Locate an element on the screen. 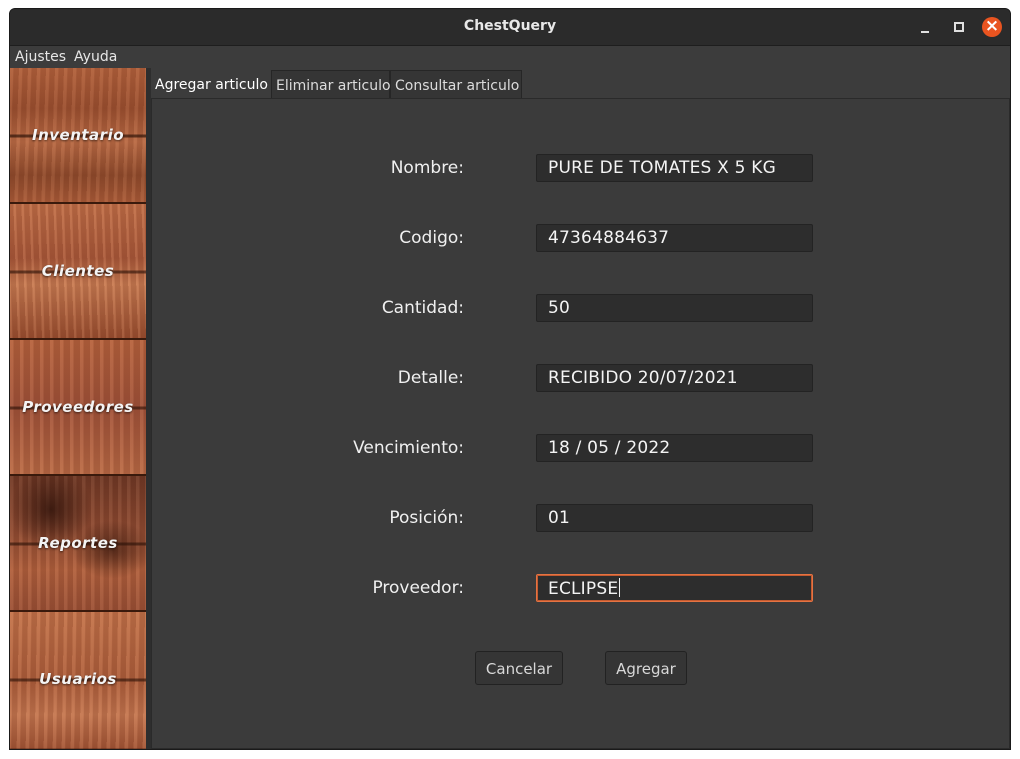  menu-bar: Ajustes Ayuda is located at coordinates (510, 57).